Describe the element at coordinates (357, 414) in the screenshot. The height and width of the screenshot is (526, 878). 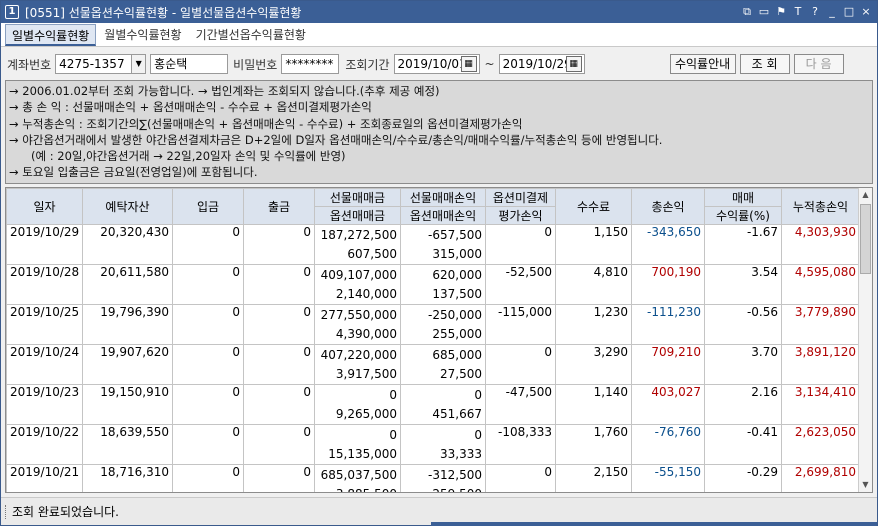
I see `cell-options-amount: 9,265,000` at that location.